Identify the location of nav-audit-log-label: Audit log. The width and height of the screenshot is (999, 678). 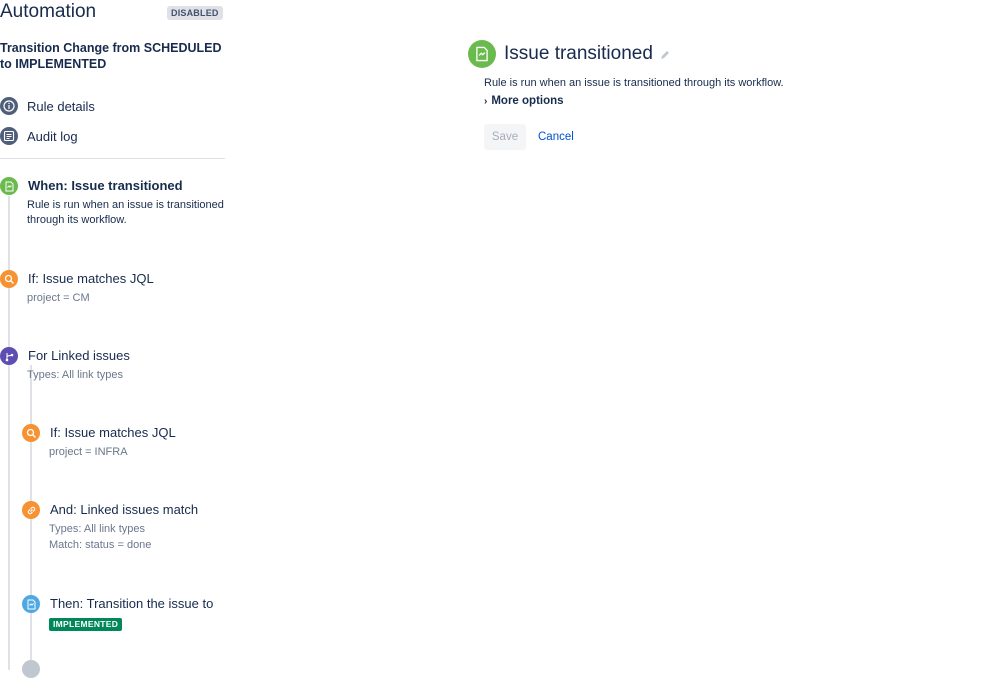
(52, 136).